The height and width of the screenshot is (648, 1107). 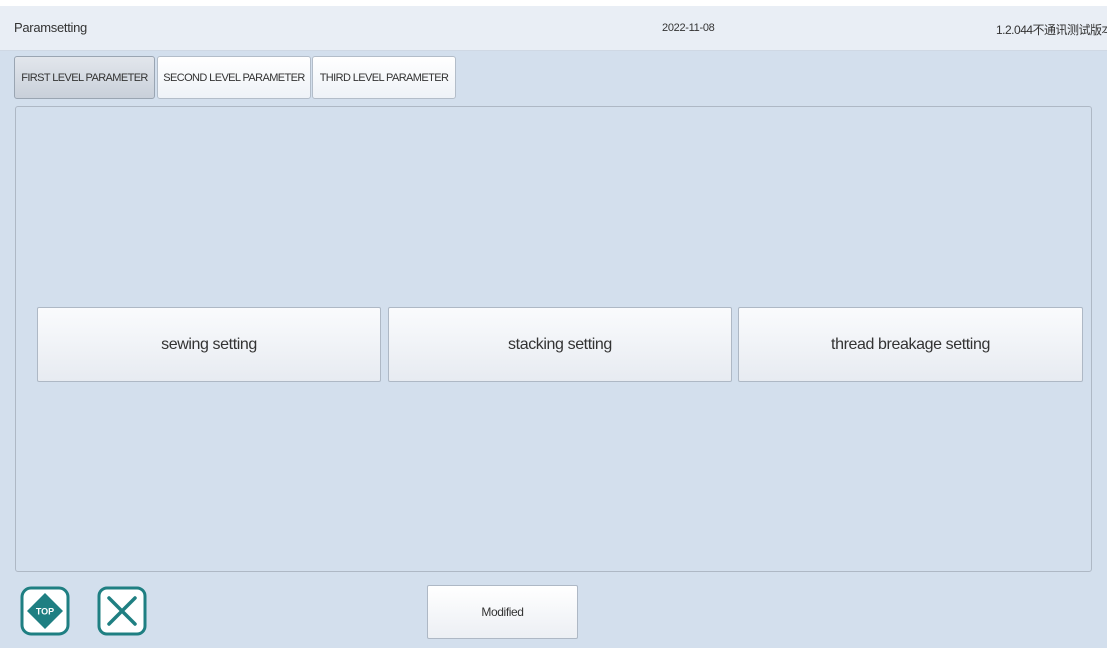 What do you see at coordinates (1051, 30) in the screenshot?
I see `version-label: 1.2.044不通讯测试版本` at bounding box center [1051, 30].